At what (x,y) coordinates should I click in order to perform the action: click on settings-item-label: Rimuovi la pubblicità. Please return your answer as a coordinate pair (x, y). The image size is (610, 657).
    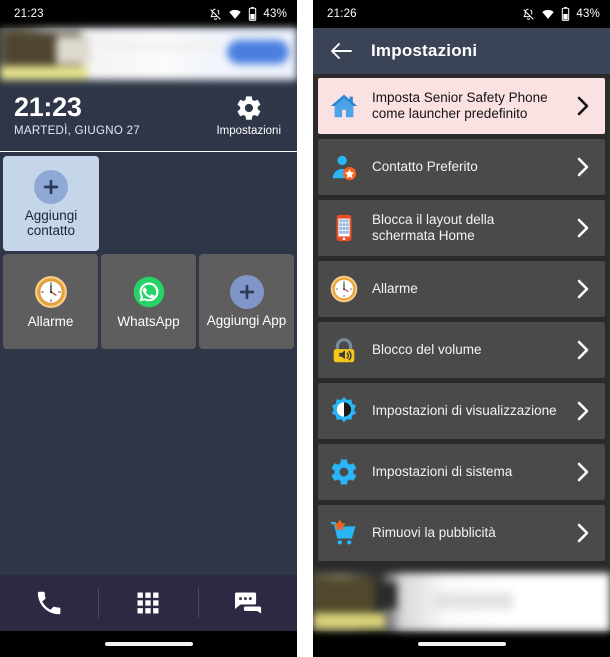
    Looking at the image, I should click on (434, 532).